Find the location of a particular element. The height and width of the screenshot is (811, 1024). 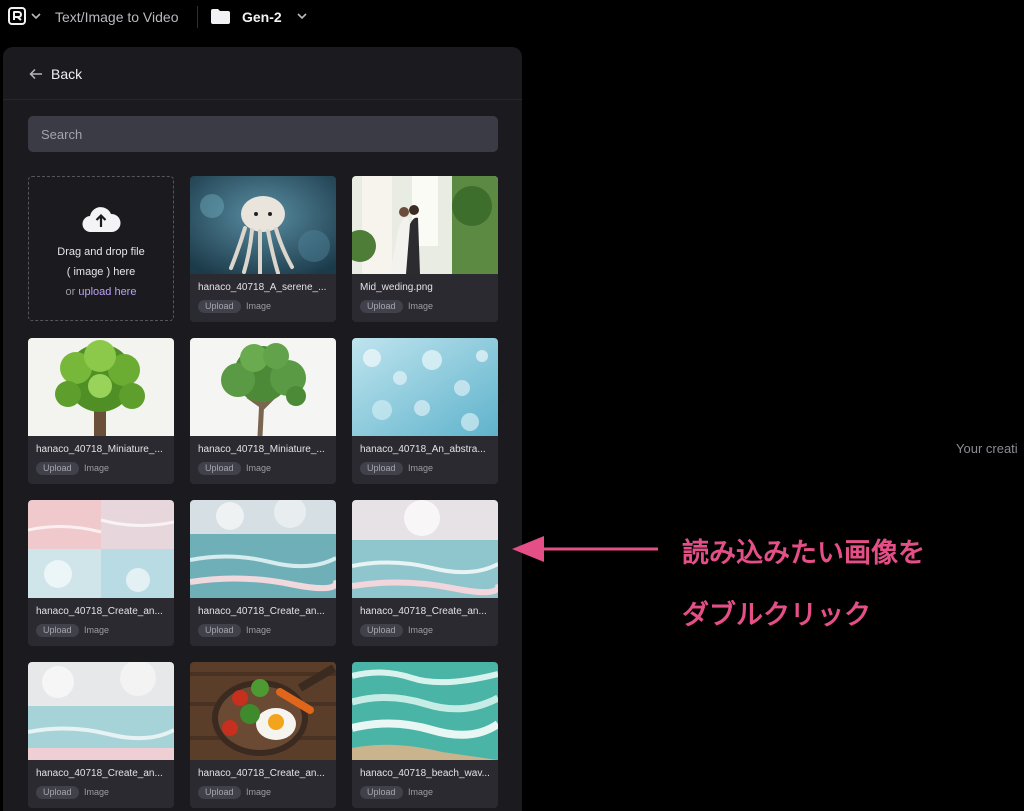

empty-state-text: Your creati is located at coordinates (987, 448).